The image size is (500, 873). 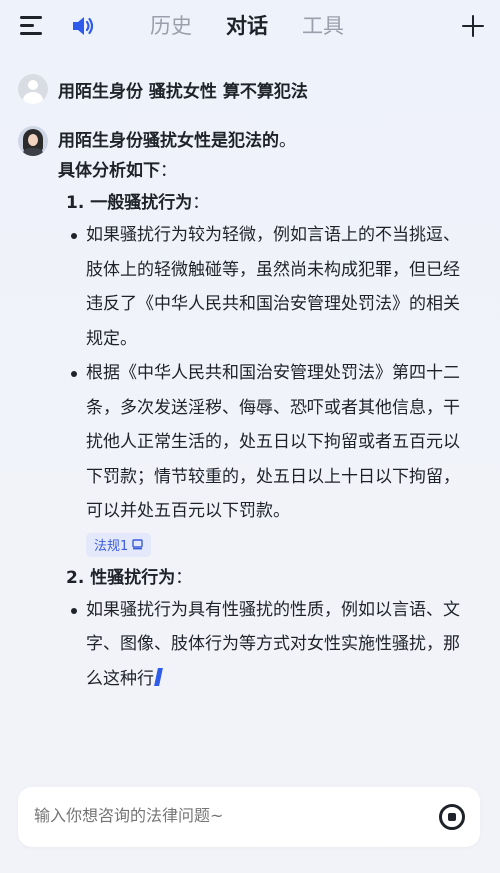 I want to click on top-bar: 历史 对话 工具, so click(x=250, y=26).